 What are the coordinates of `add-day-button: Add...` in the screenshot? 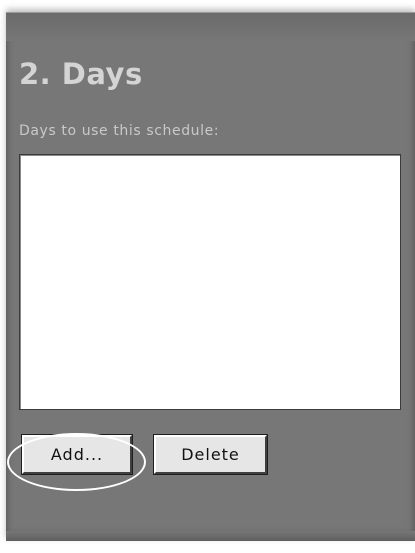 It's located at (77, 454).